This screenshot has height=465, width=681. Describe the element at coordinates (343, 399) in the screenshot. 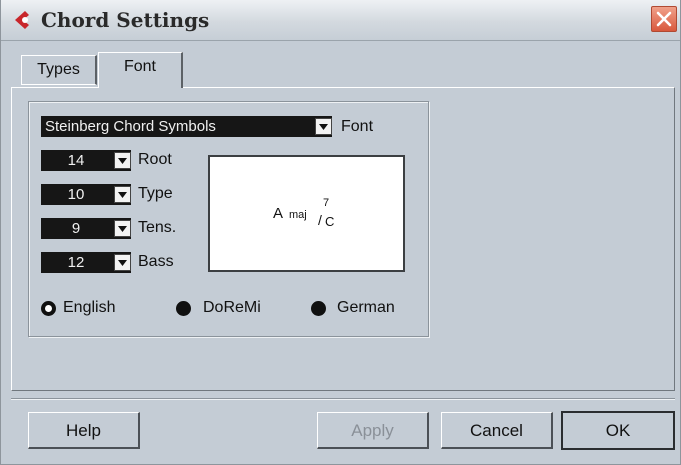

I see `button-separator` at that location.